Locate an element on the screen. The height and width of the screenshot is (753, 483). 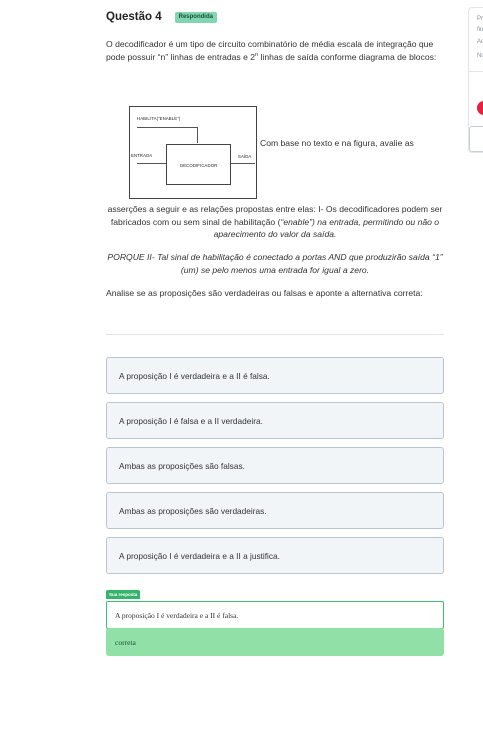
enable-arrow-line is located at coordinates (197, 135).